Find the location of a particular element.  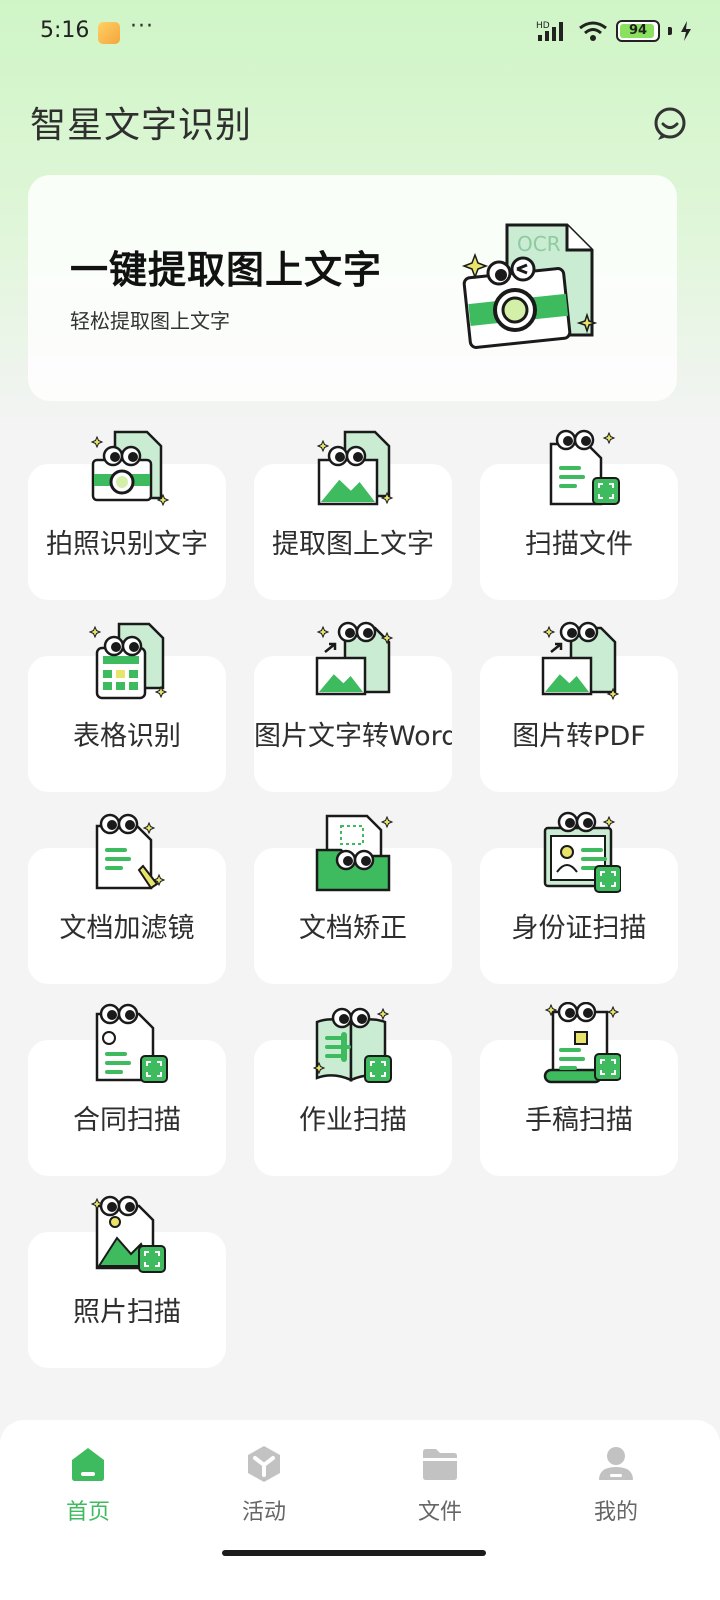

ocr-camera-illustration: OCR is located at coordinates (529, 286).